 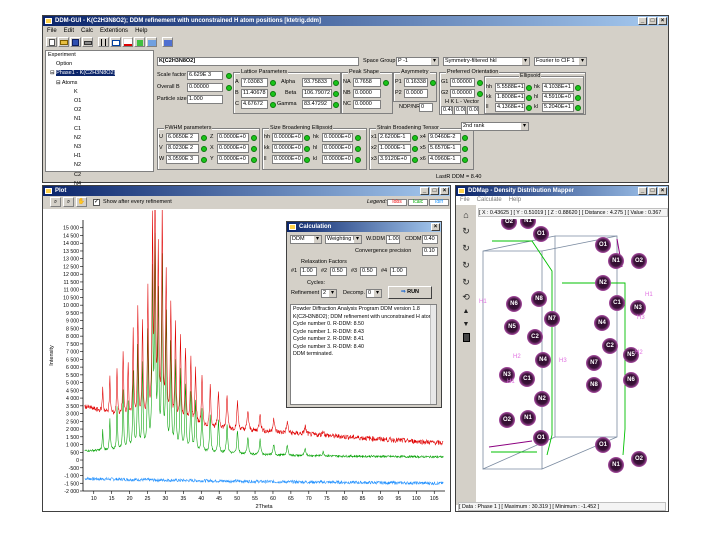 What do you see at coordinates (368, 271) in the screenshot?
I see `relax-3-input: 0.50` at bounding box center [368, 271].